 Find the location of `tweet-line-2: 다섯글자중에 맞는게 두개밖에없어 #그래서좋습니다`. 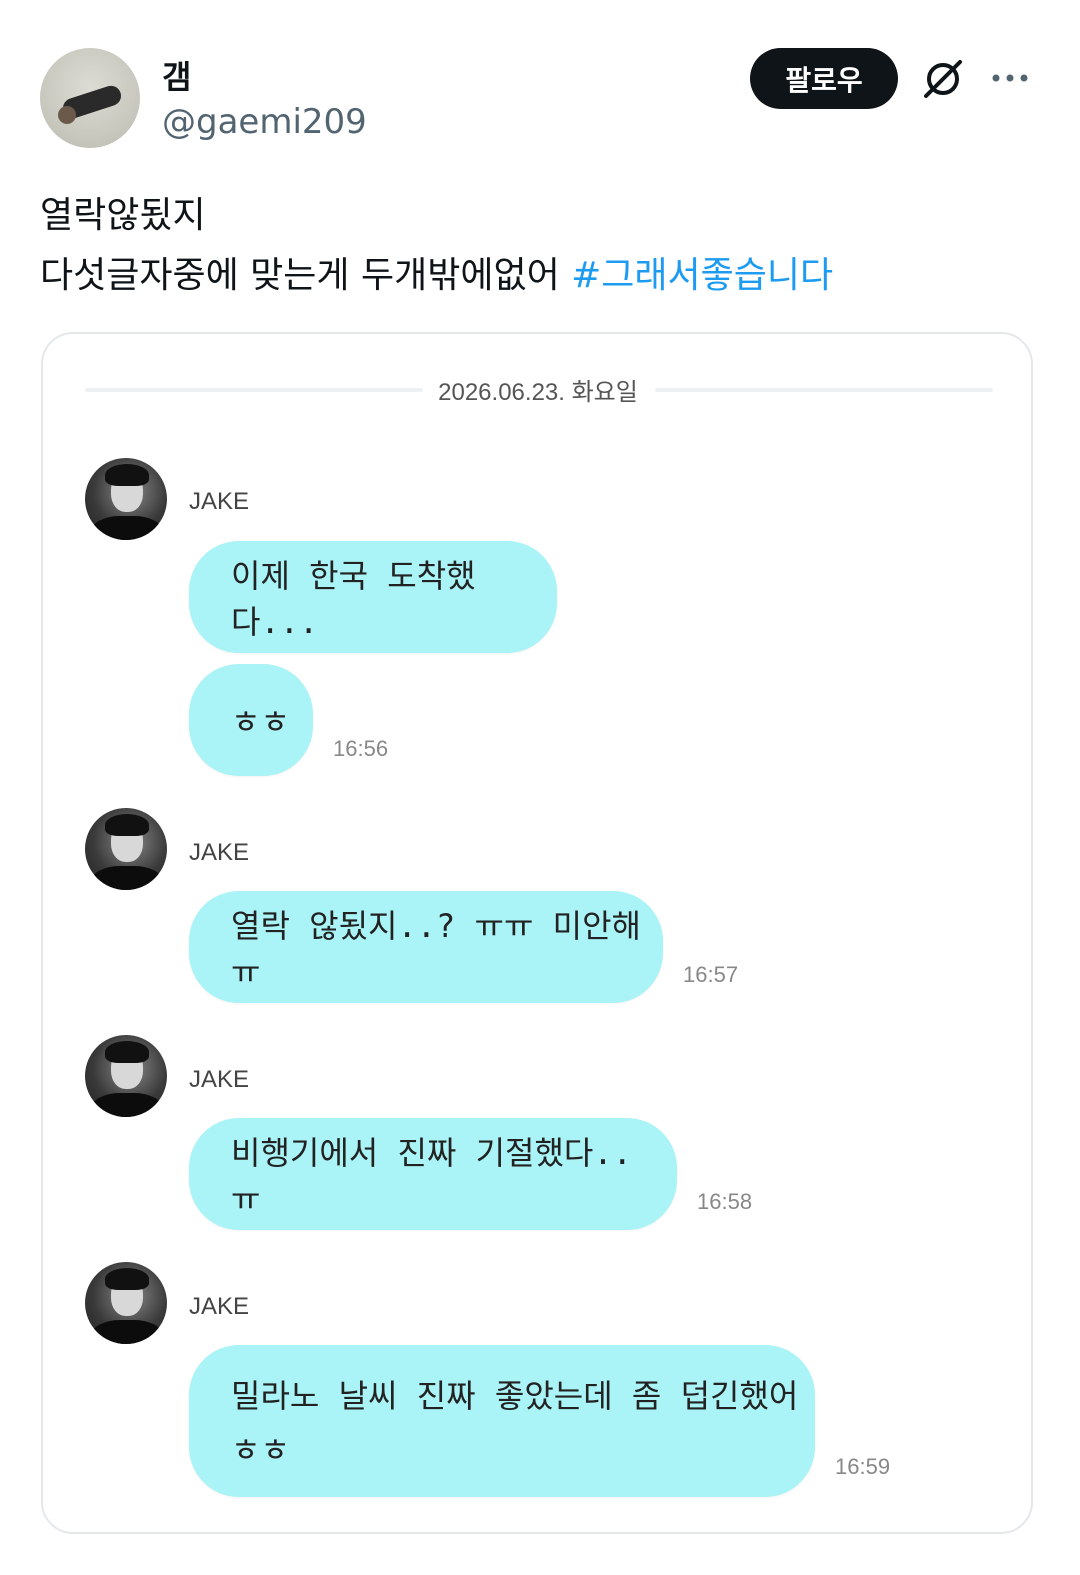

tweet-line-2: 다섯글자중에 맞는게 두개밖에없어 #그래서좋습니다 is located at coordinates (436, 276).